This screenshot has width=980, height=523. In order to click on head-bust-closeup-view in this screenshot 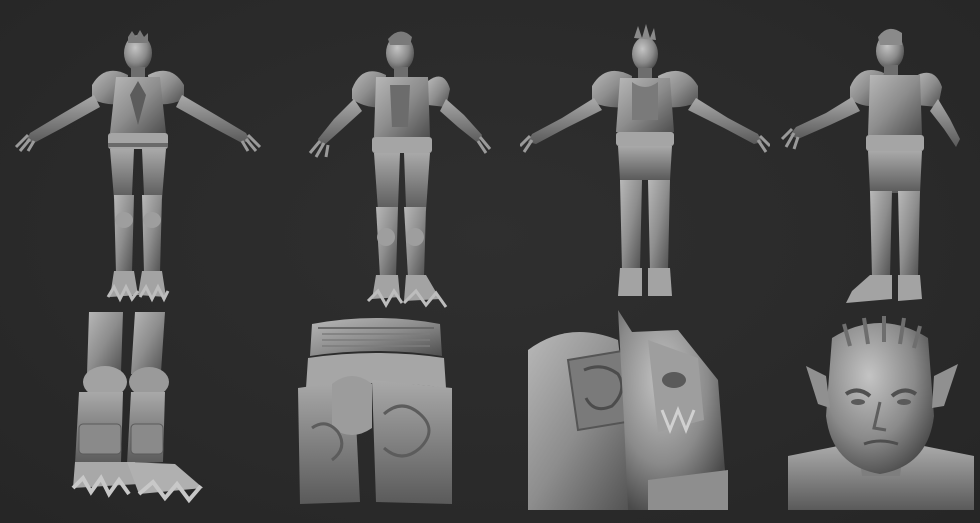, I will do `click(881, 413)`.